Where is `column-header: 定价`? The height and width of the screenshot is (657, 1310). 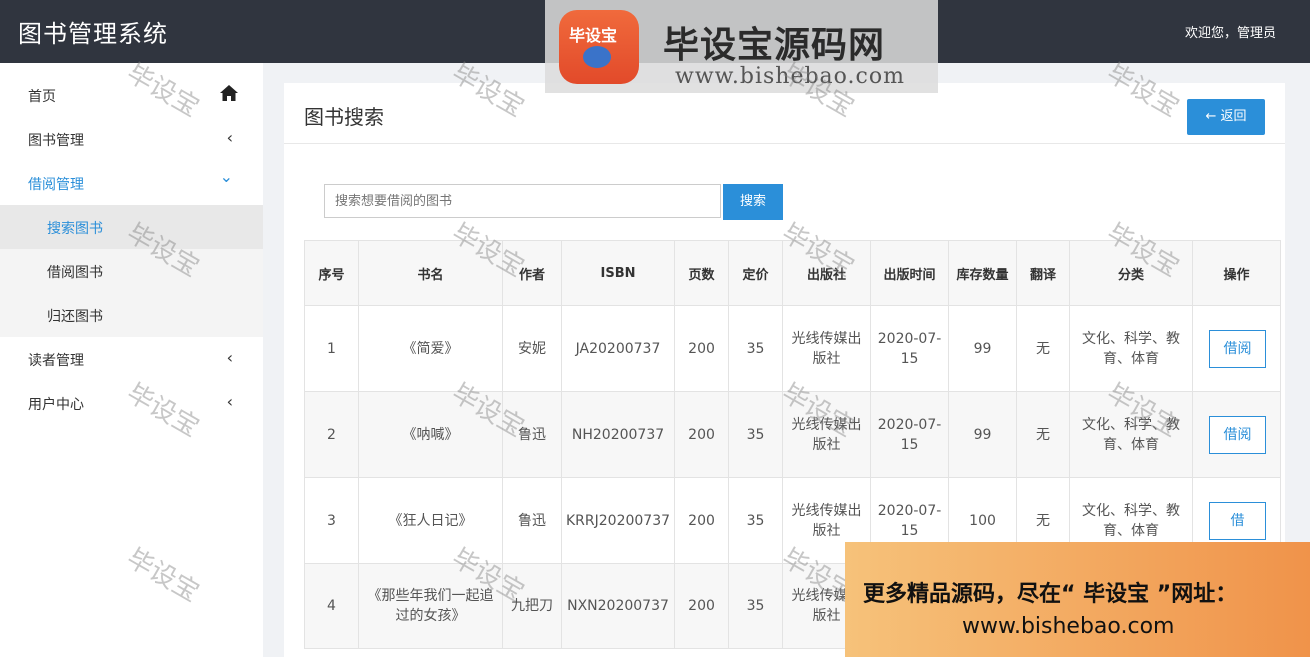 column-header: 定价 is located at coordinates (756, 273).